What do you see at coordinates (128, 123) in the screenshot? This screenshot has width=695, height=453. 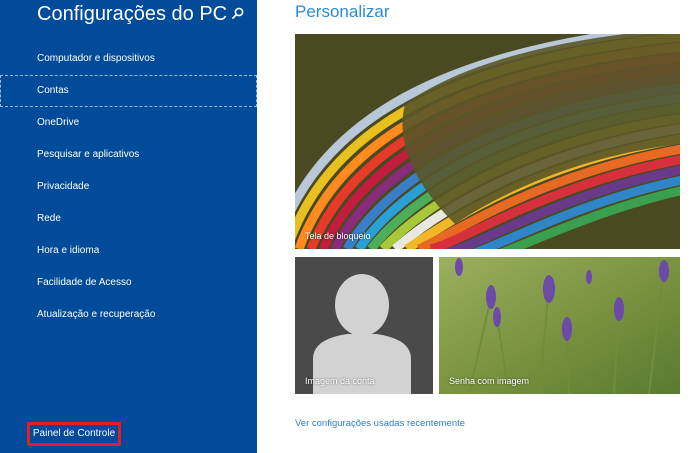 I see `sidebar-item-onedrive: OneDrive` at bounding box center [128, 123].